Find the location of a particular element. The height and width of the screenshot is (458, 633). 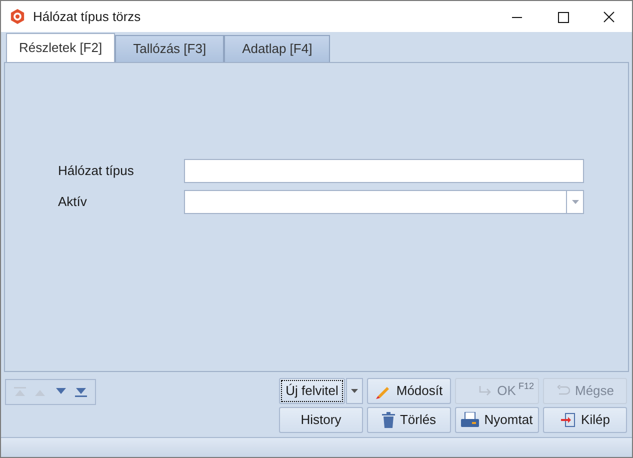

exit-door-icon is located at coordinates (568, 420).